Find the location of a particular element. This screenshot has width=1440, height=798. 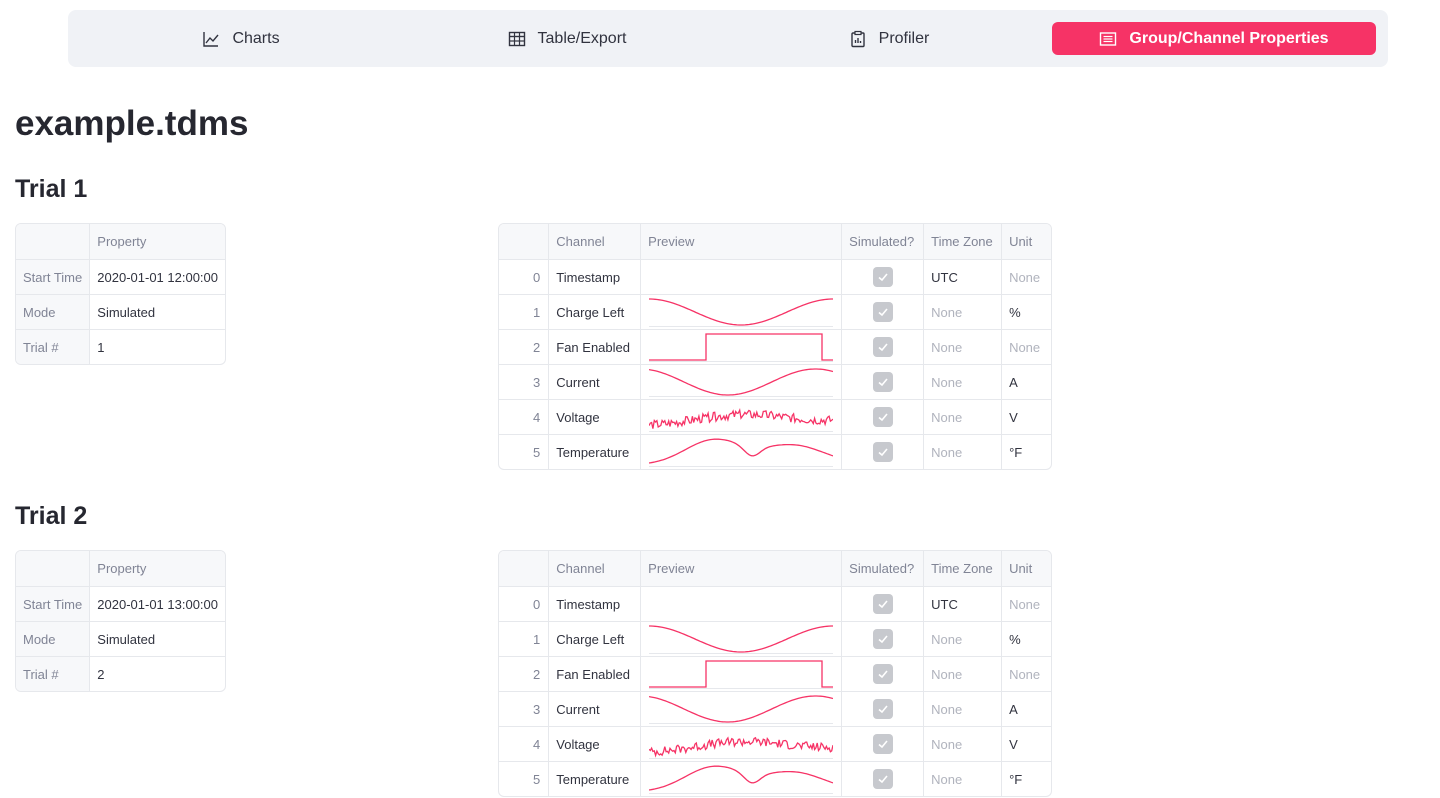

sparkline-current is located at coordinates (741, 382).